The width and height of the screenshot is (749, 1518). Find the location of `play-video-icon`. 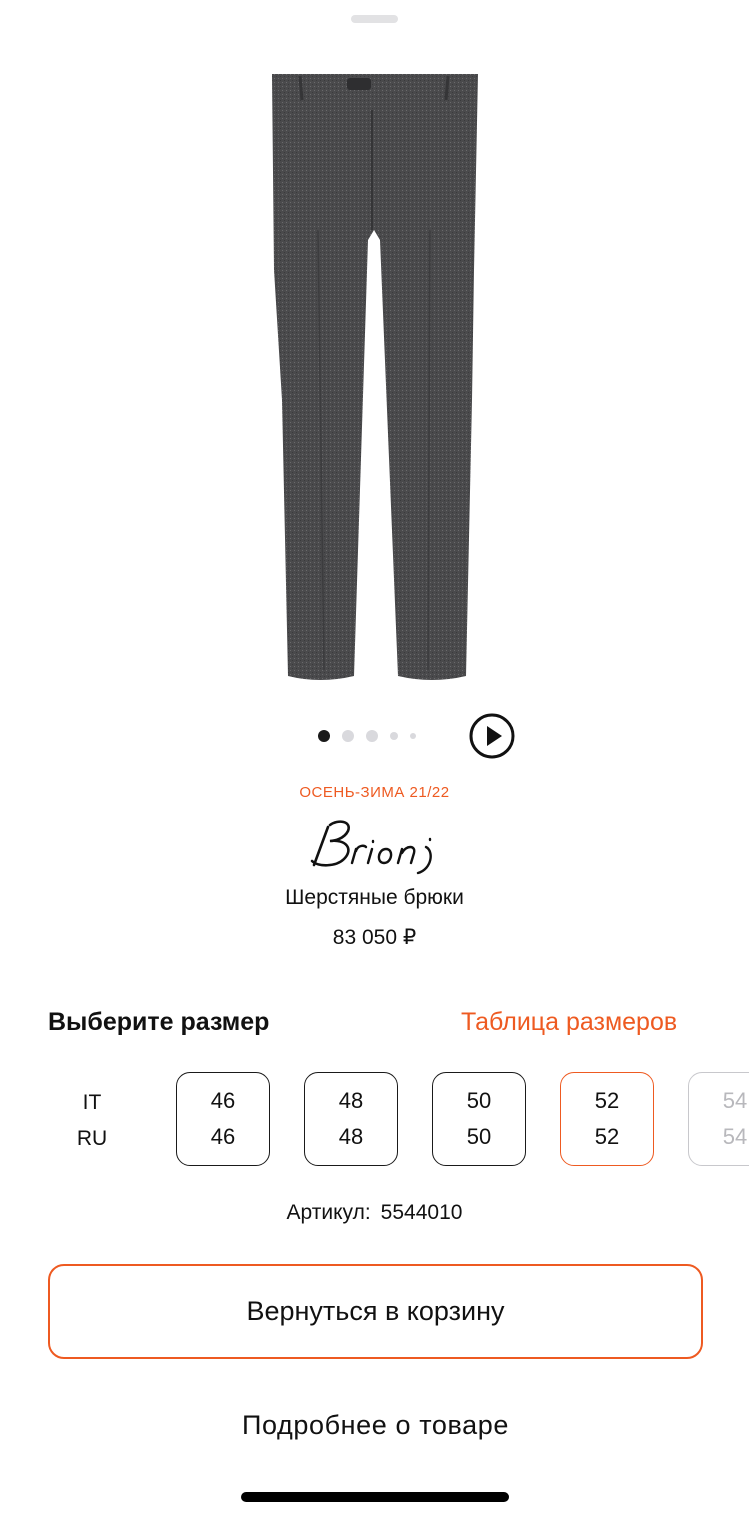

play-video-icon is located at coordinates (492, 736).